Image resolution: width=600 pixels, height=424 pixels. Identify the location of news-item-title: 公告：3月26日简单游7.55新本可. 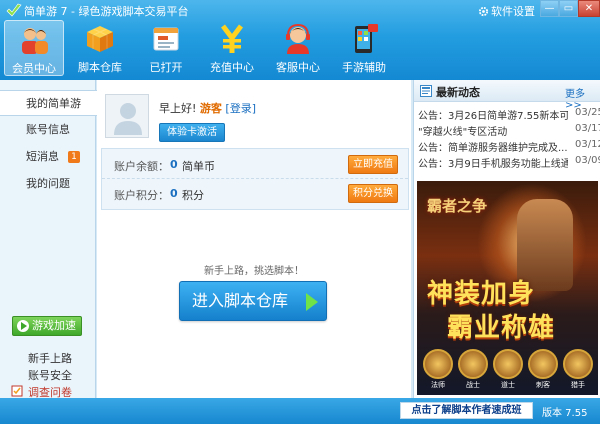
(493, 116).